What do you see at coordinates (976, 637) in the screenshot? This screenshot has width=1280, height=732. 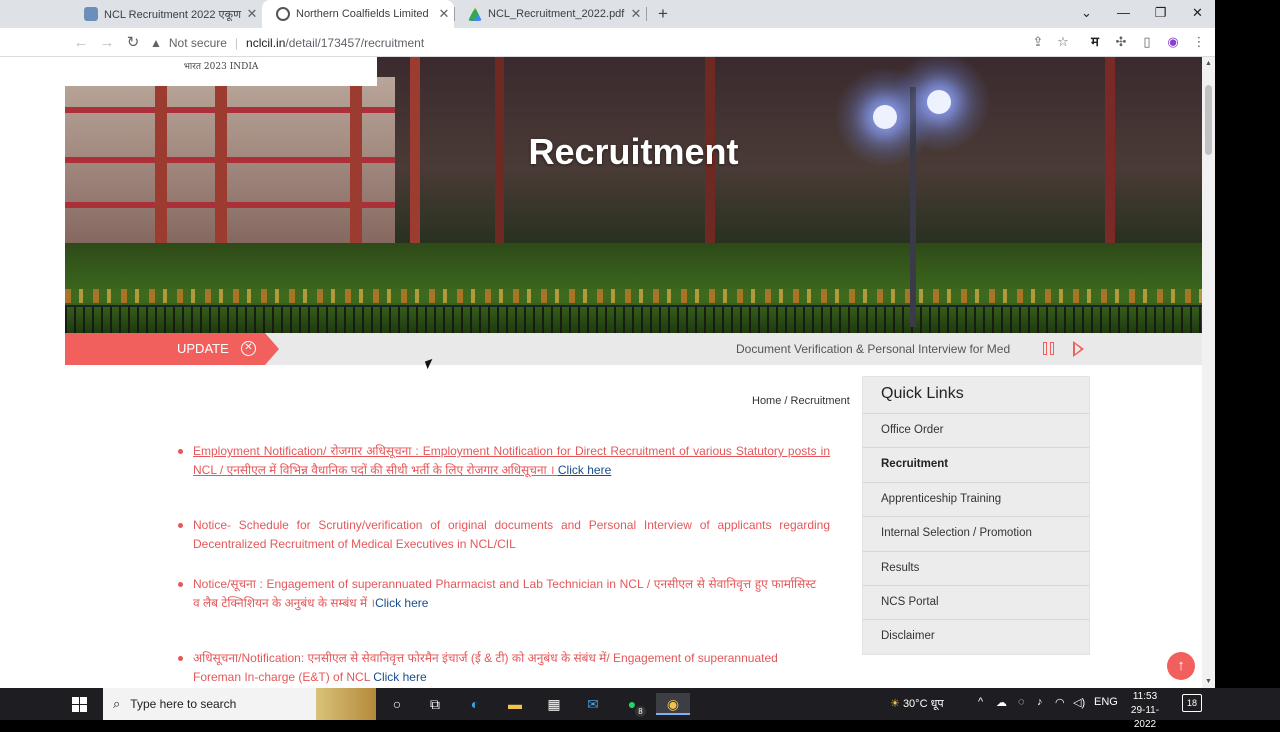 I see `quick-link-disclaimer: Disclaimer` at bounding box center [976, 637].